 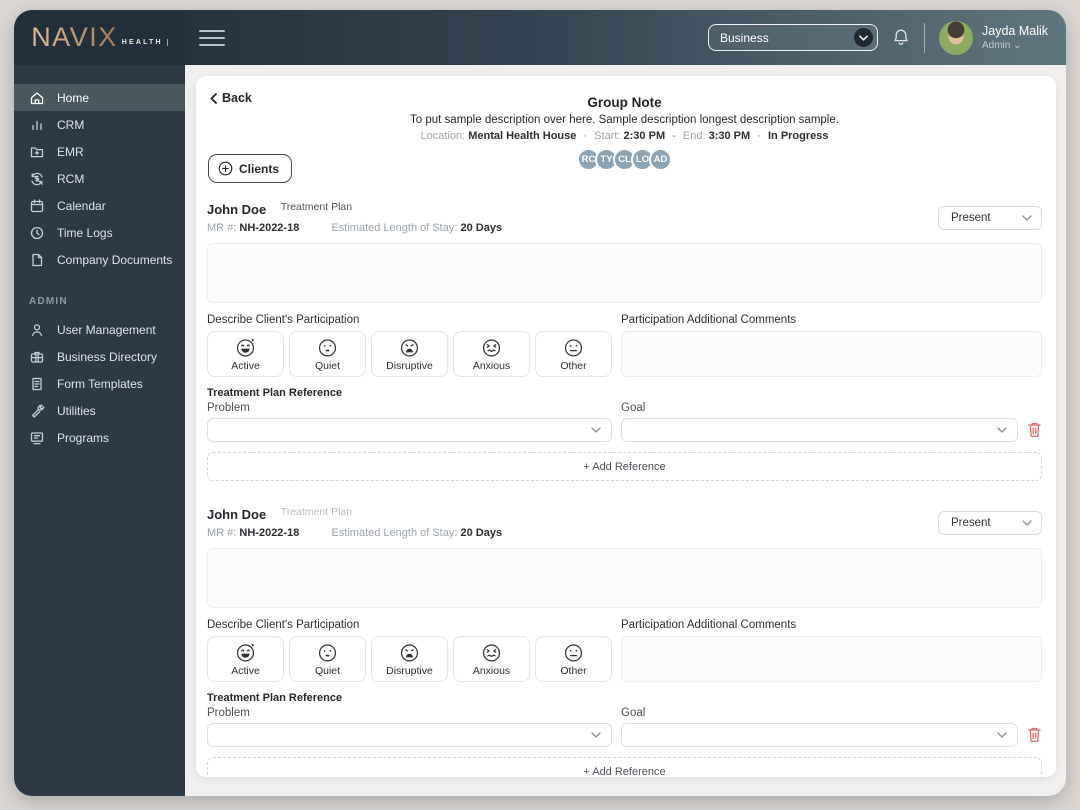 What do you see at coordinates (99, 356) in the screenshot?
I see `sidebar-item-business-directory: Business Directory` at bounding box center [99, 356].